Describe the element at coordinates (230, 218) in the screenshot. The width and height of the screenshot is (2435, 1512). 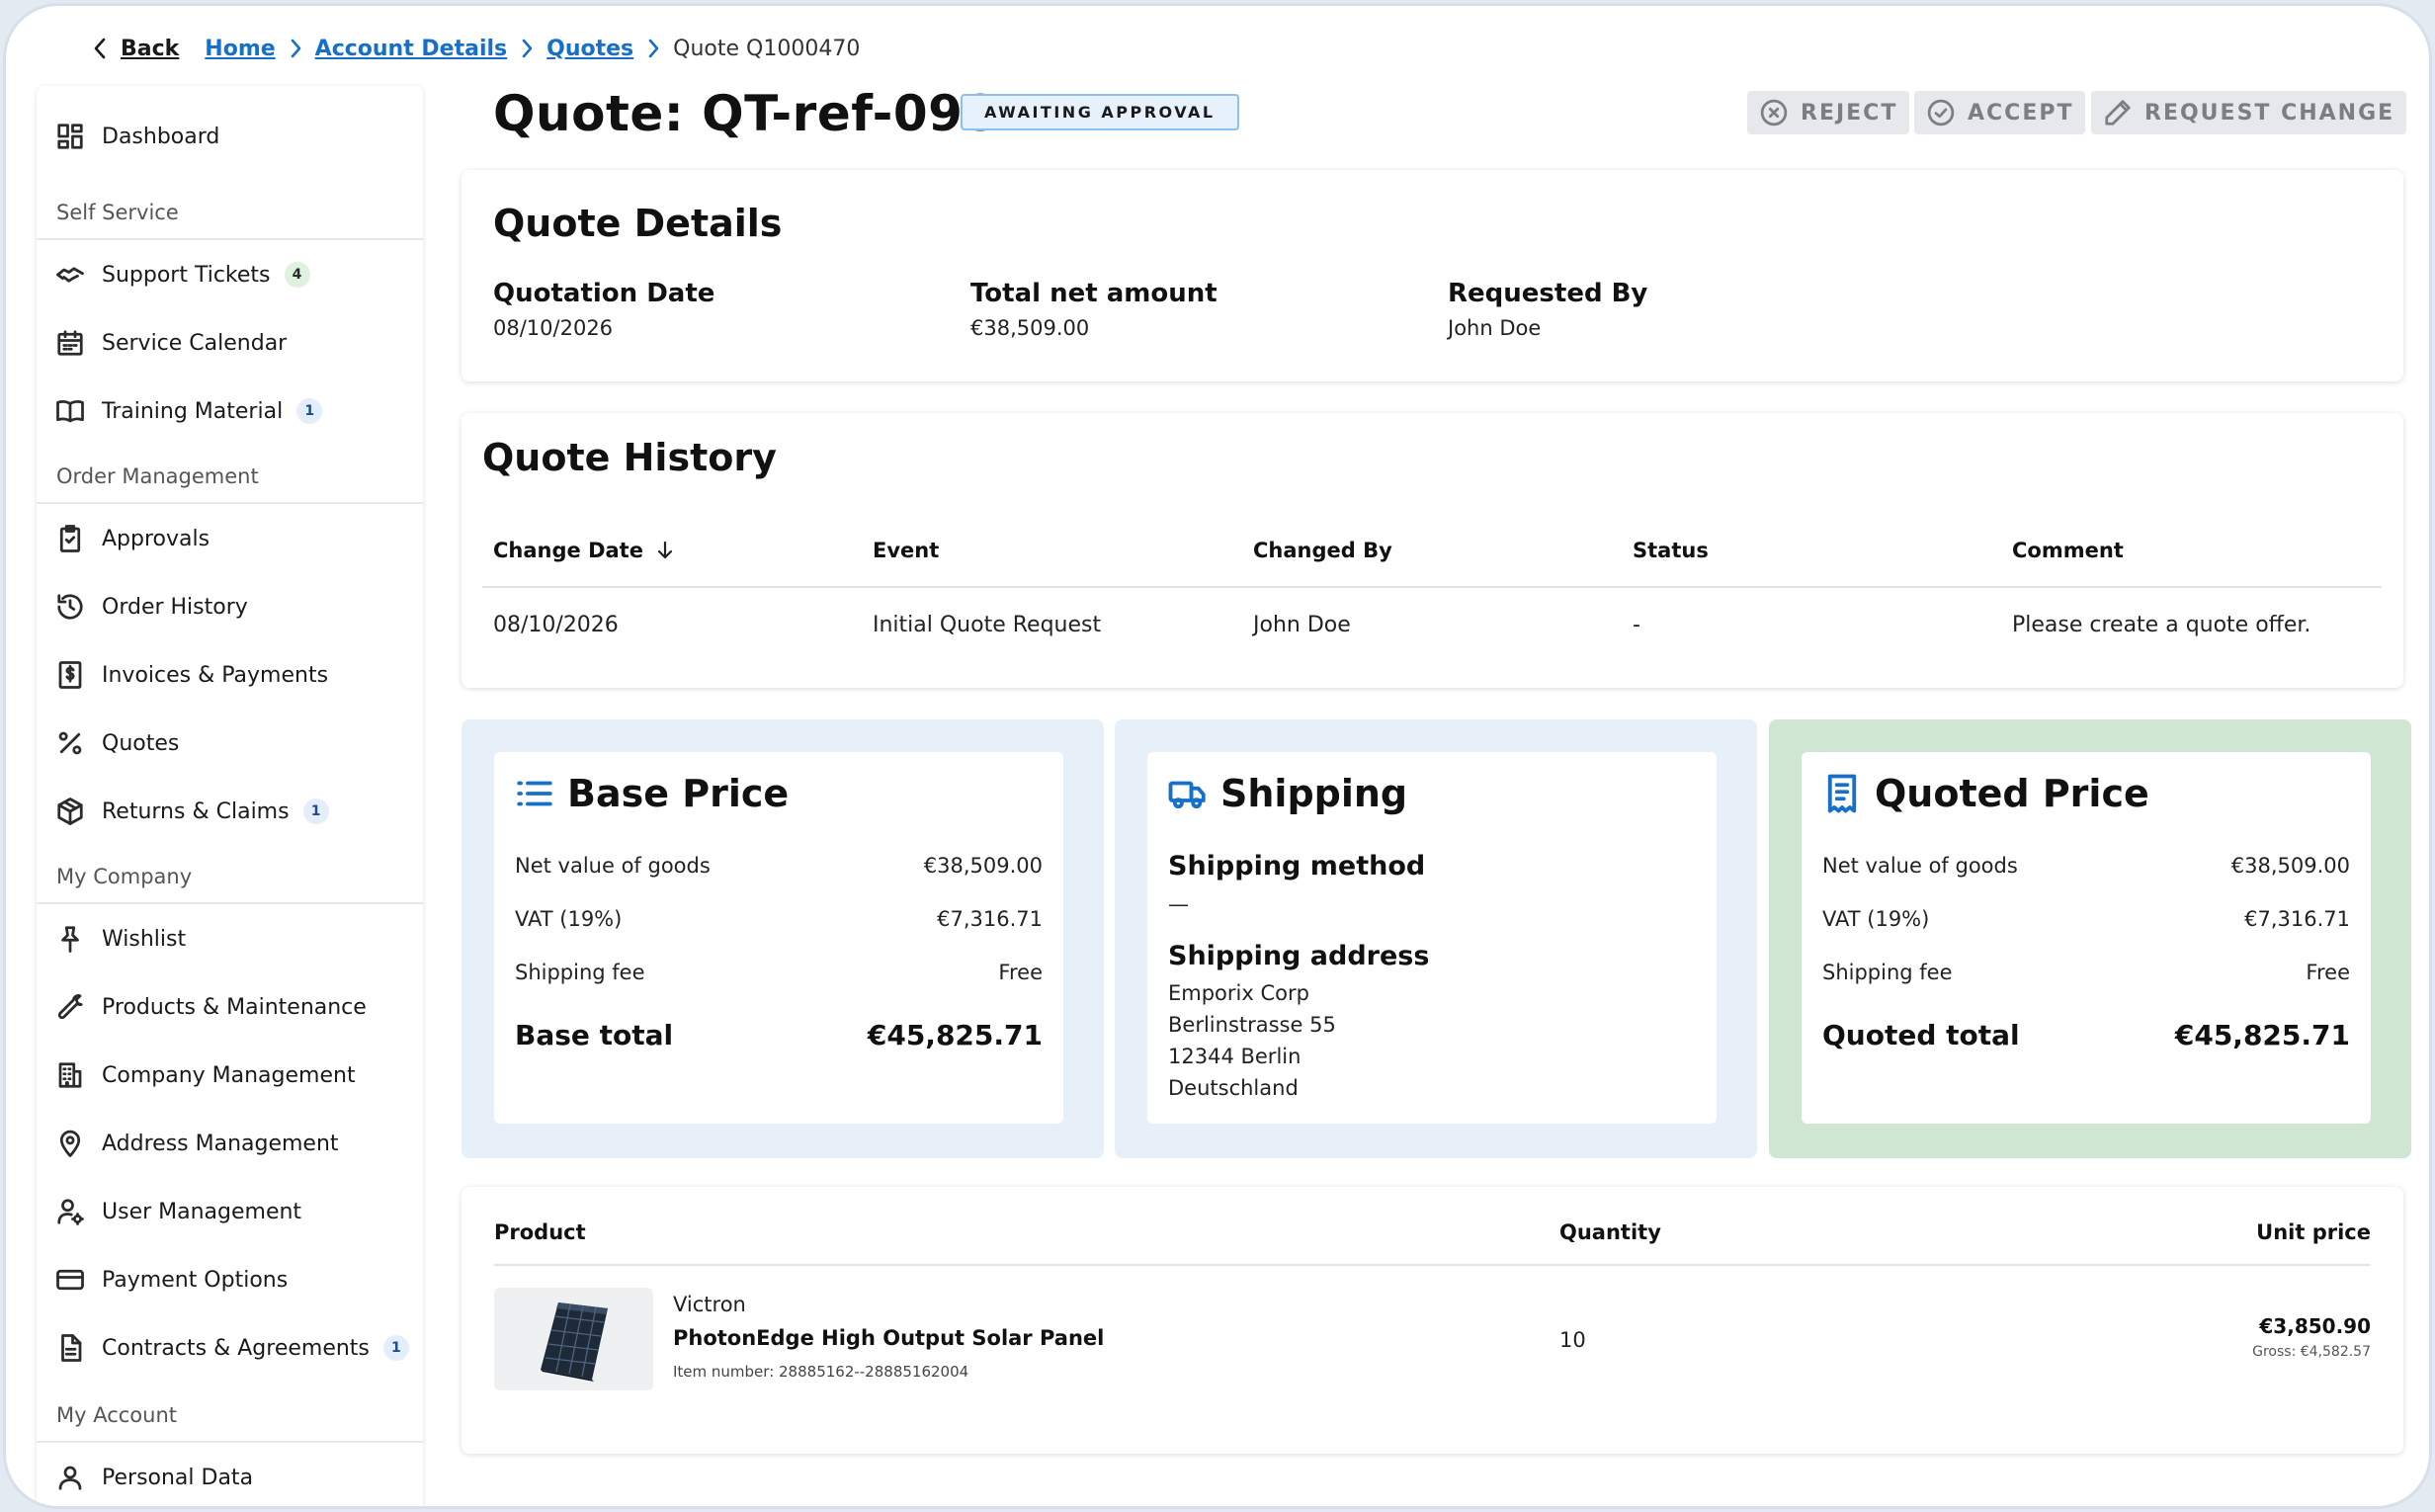
I see `section-self-service: Self Service` at that location.